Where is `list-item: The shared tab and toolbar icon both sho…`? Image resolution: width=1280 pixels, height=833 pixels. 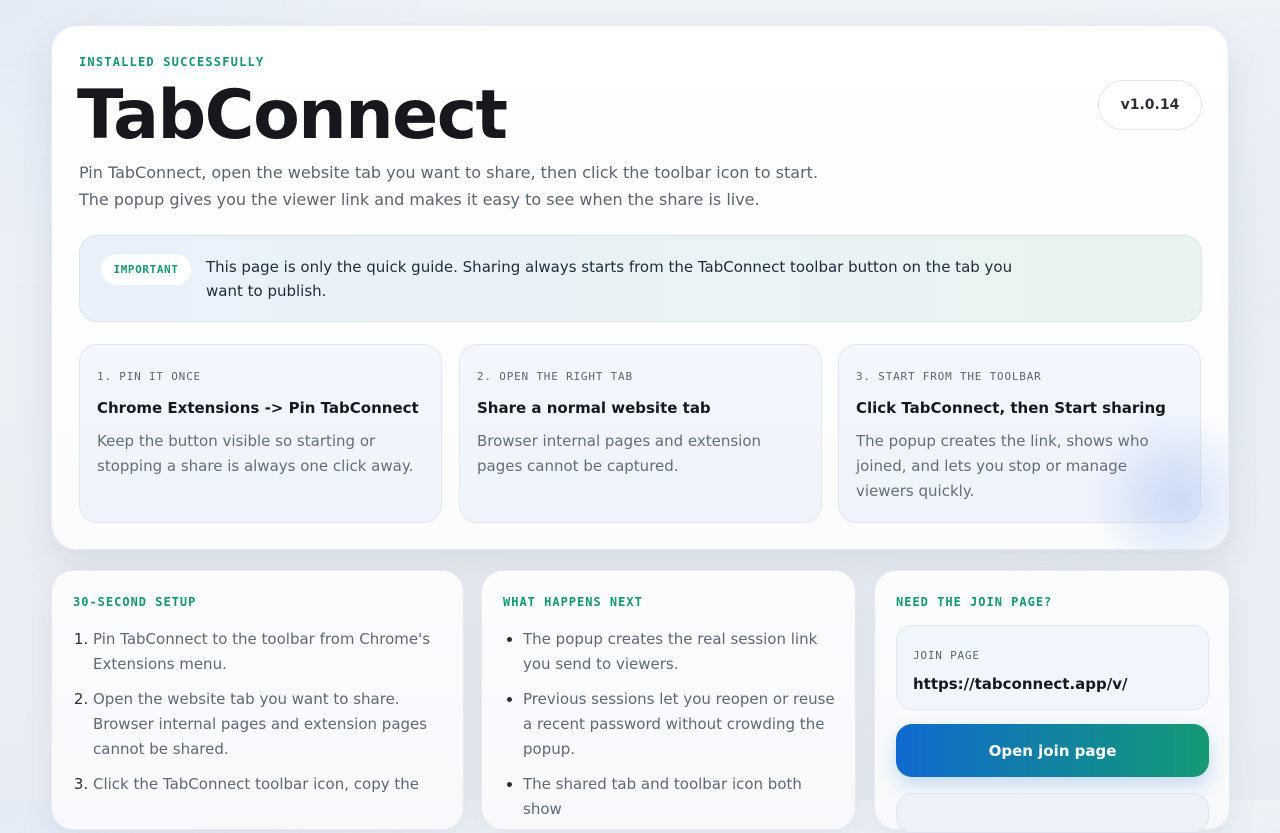
list-item: The shared tab and toolbar icon both sho… is located at coordinates (683, 797).